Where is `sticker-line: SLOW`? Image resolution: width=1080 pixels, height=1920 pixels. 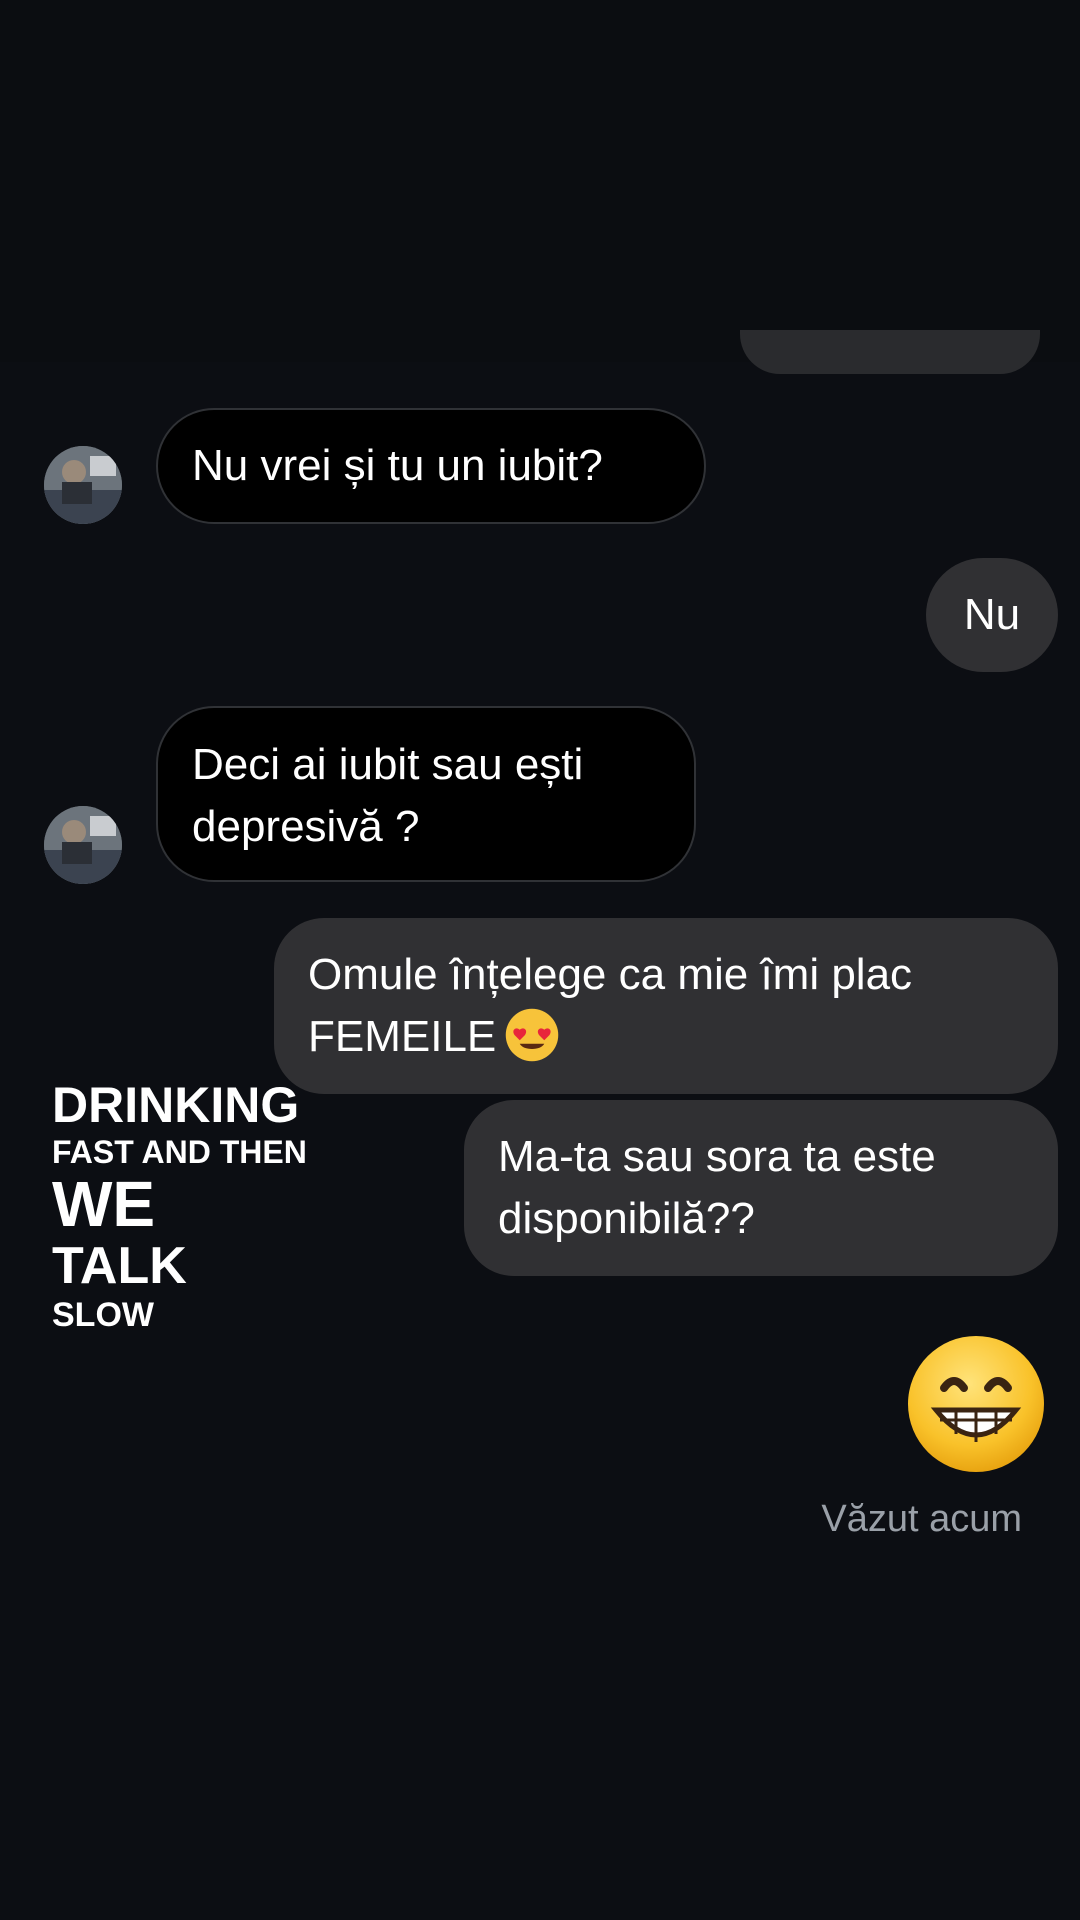
sticker-line: SLOW is located at coordinates (103, 1315).